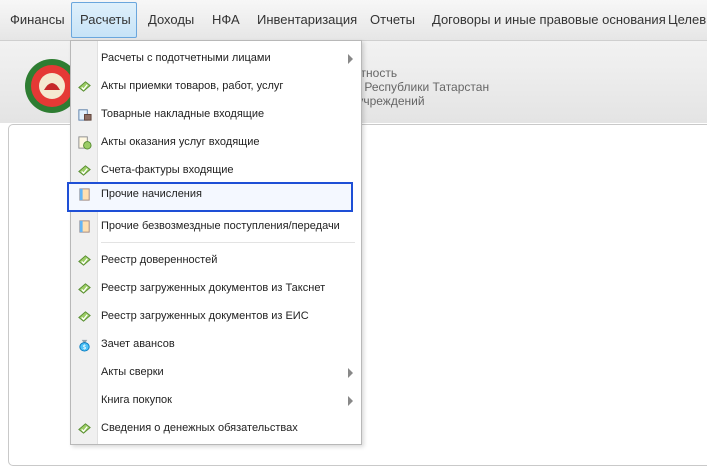 This screenshot has width=707, height=466. I want to click on menu-reports: Отчеты, so click(392, 20).